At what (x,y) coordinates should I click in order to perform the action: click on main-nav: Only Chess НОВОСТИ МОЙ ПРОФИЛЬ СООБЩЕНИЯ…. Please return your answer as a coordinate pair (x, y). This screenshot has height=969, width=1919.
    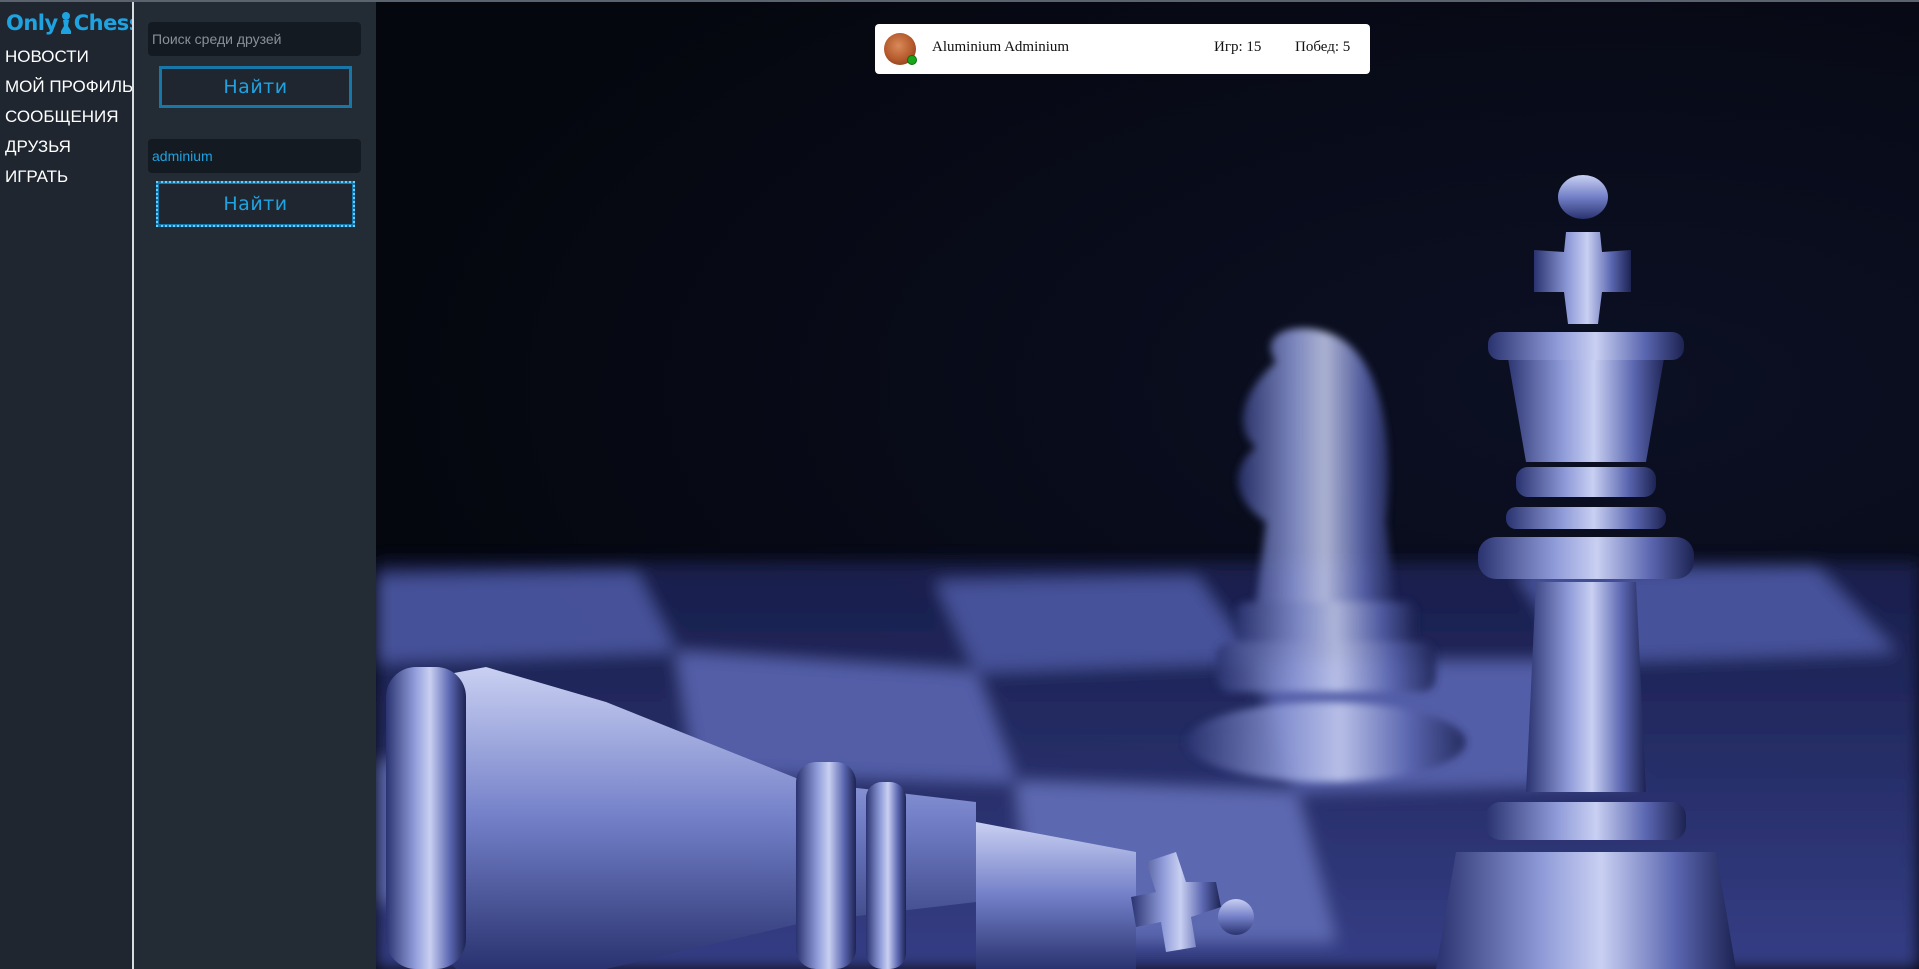
    Looking at the image, I should click on (70, 485).